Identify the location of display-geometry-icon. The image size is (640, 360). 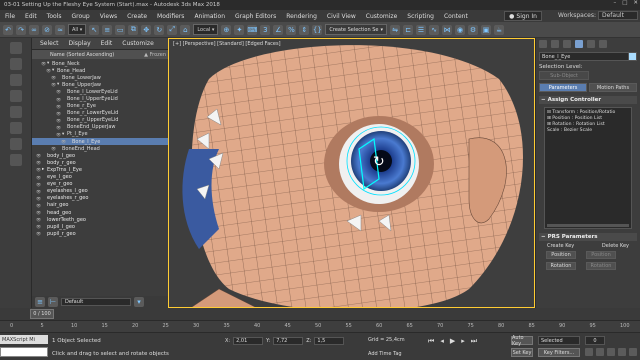
(15, 80).